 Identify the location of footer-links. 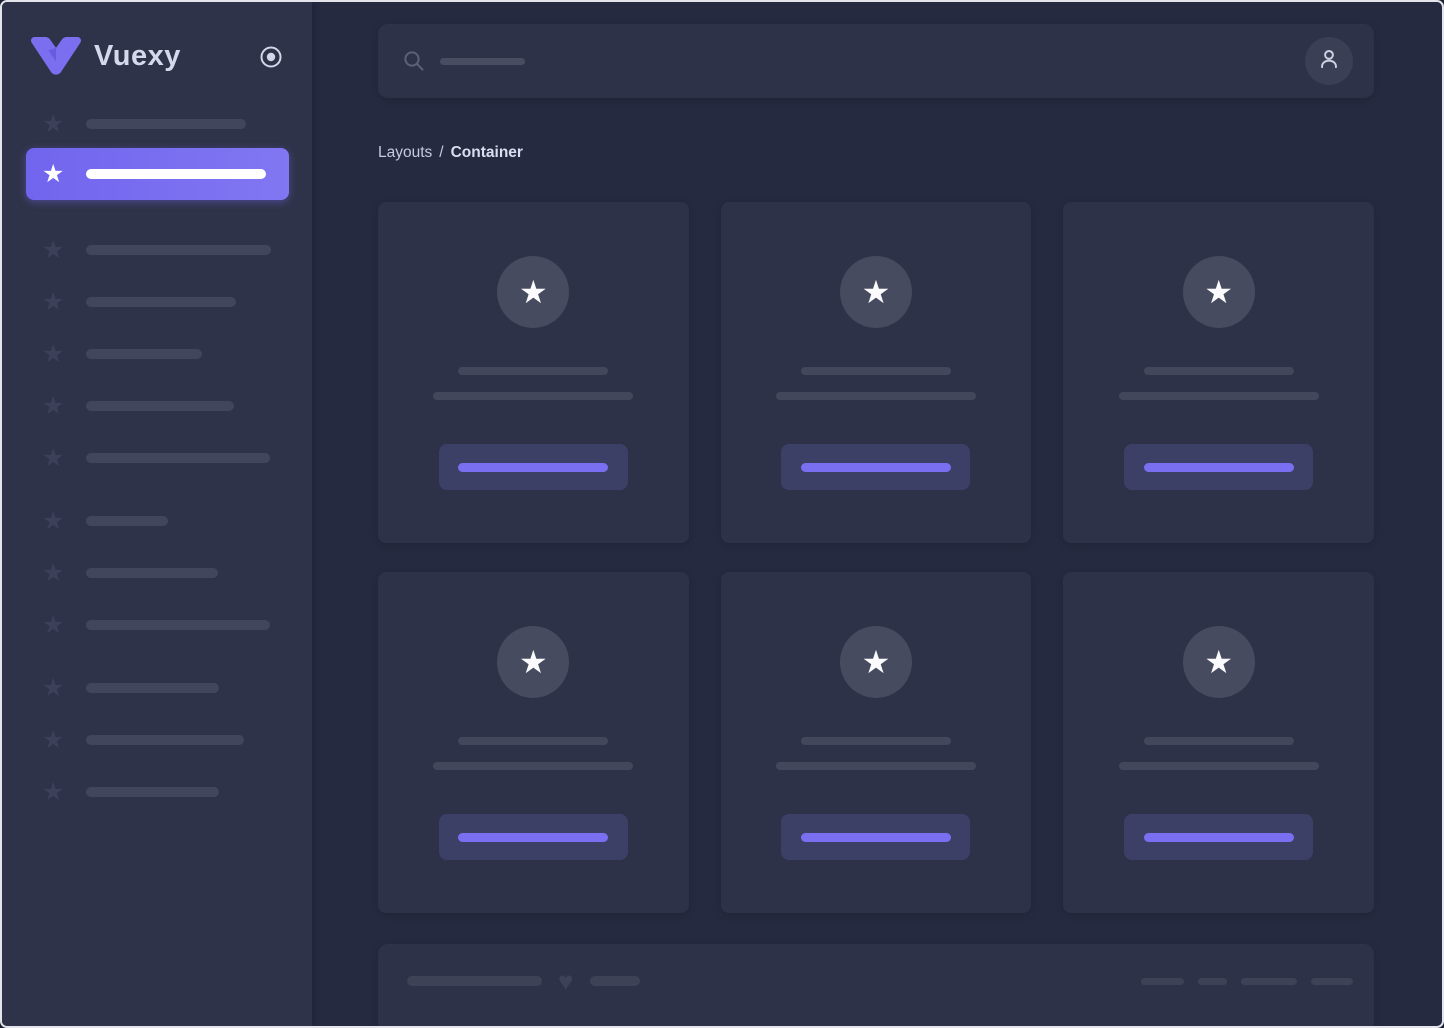
(1240, 981).